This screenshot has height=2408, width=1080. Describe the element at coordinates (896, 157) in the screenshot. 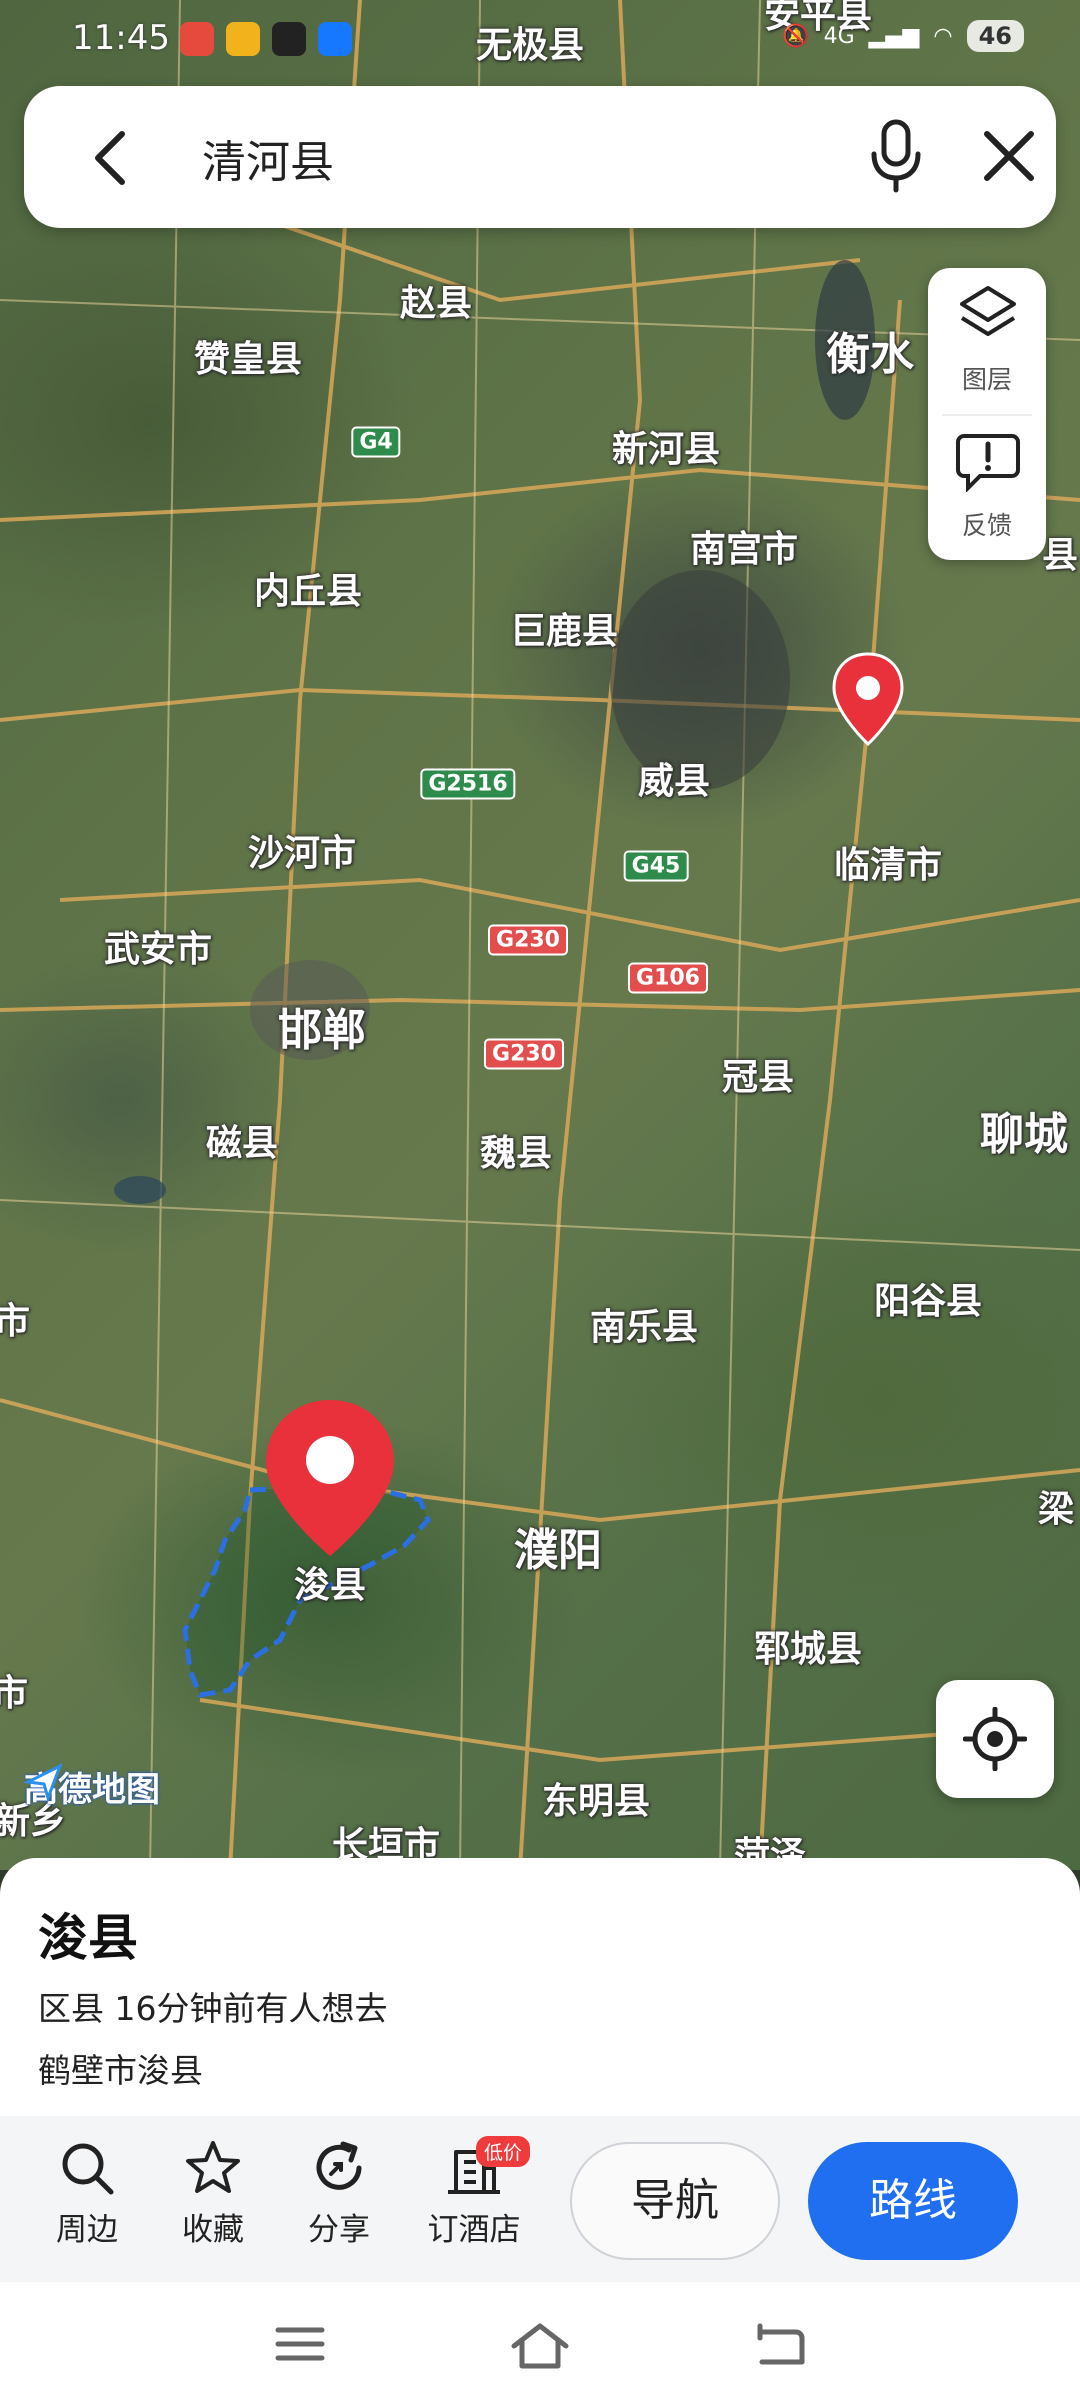

I see `microphone-icon` at that location.